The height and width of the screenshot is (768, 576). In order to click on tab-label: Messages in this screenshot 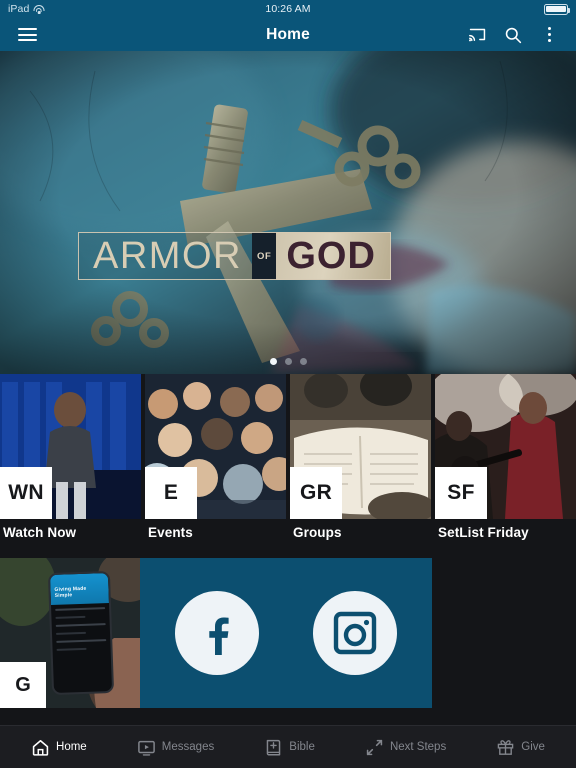, I will do `click(188, 747)`.